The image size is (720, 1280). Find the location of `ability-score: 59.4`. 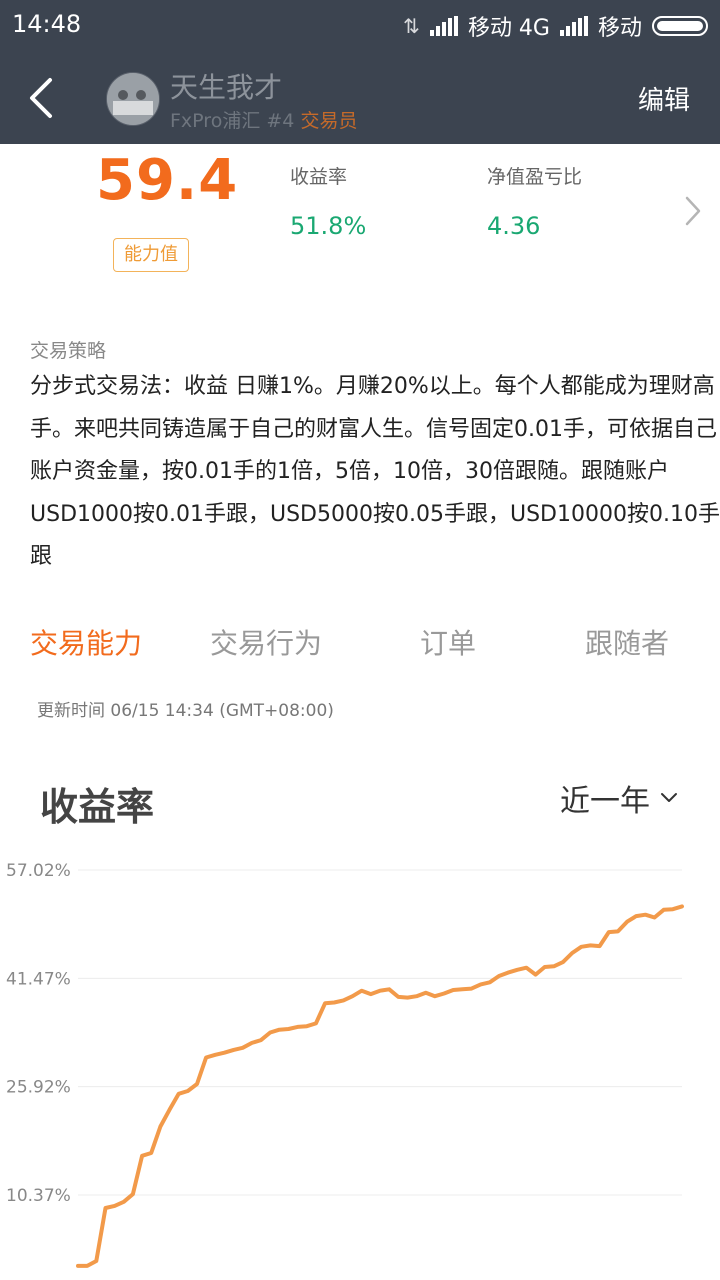

ability-score: 59.4 is located at coordinates (167, 180).